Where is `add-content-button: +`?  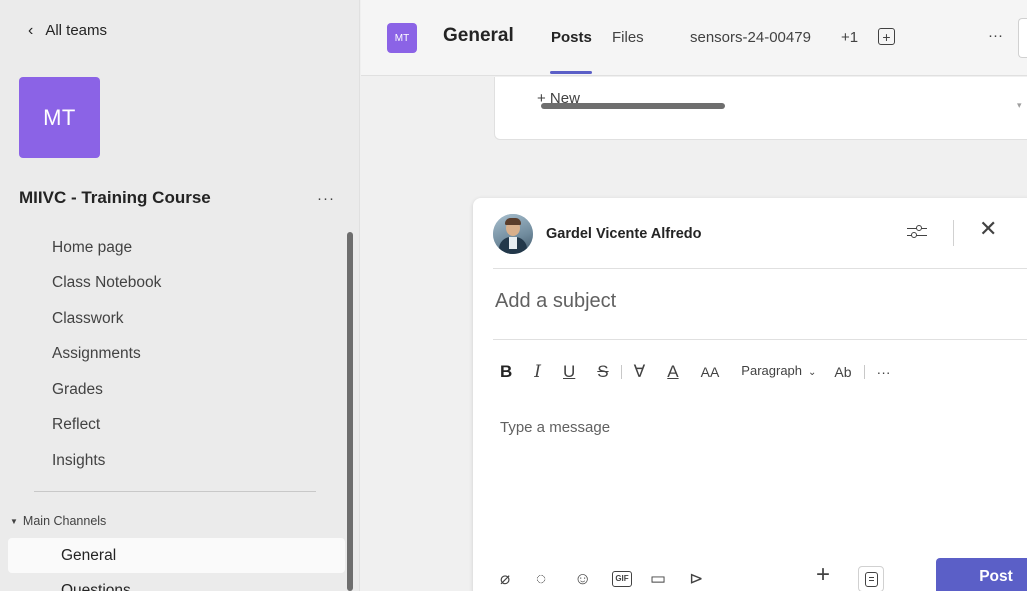 add-content-button: + is located at coordinates (823, 575).